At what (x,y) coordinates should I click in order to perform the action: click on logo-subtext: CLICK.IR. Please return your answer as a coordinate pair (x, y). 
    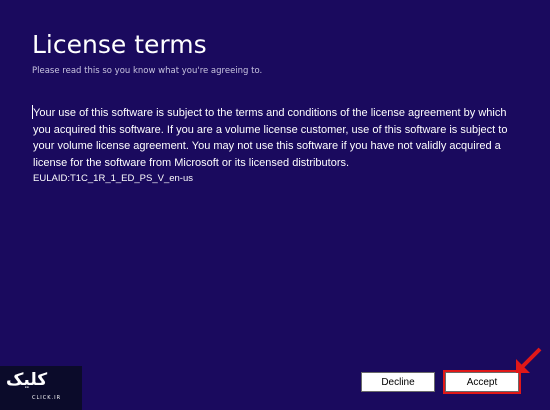
    Looking at the image, I should click on (47, 398).